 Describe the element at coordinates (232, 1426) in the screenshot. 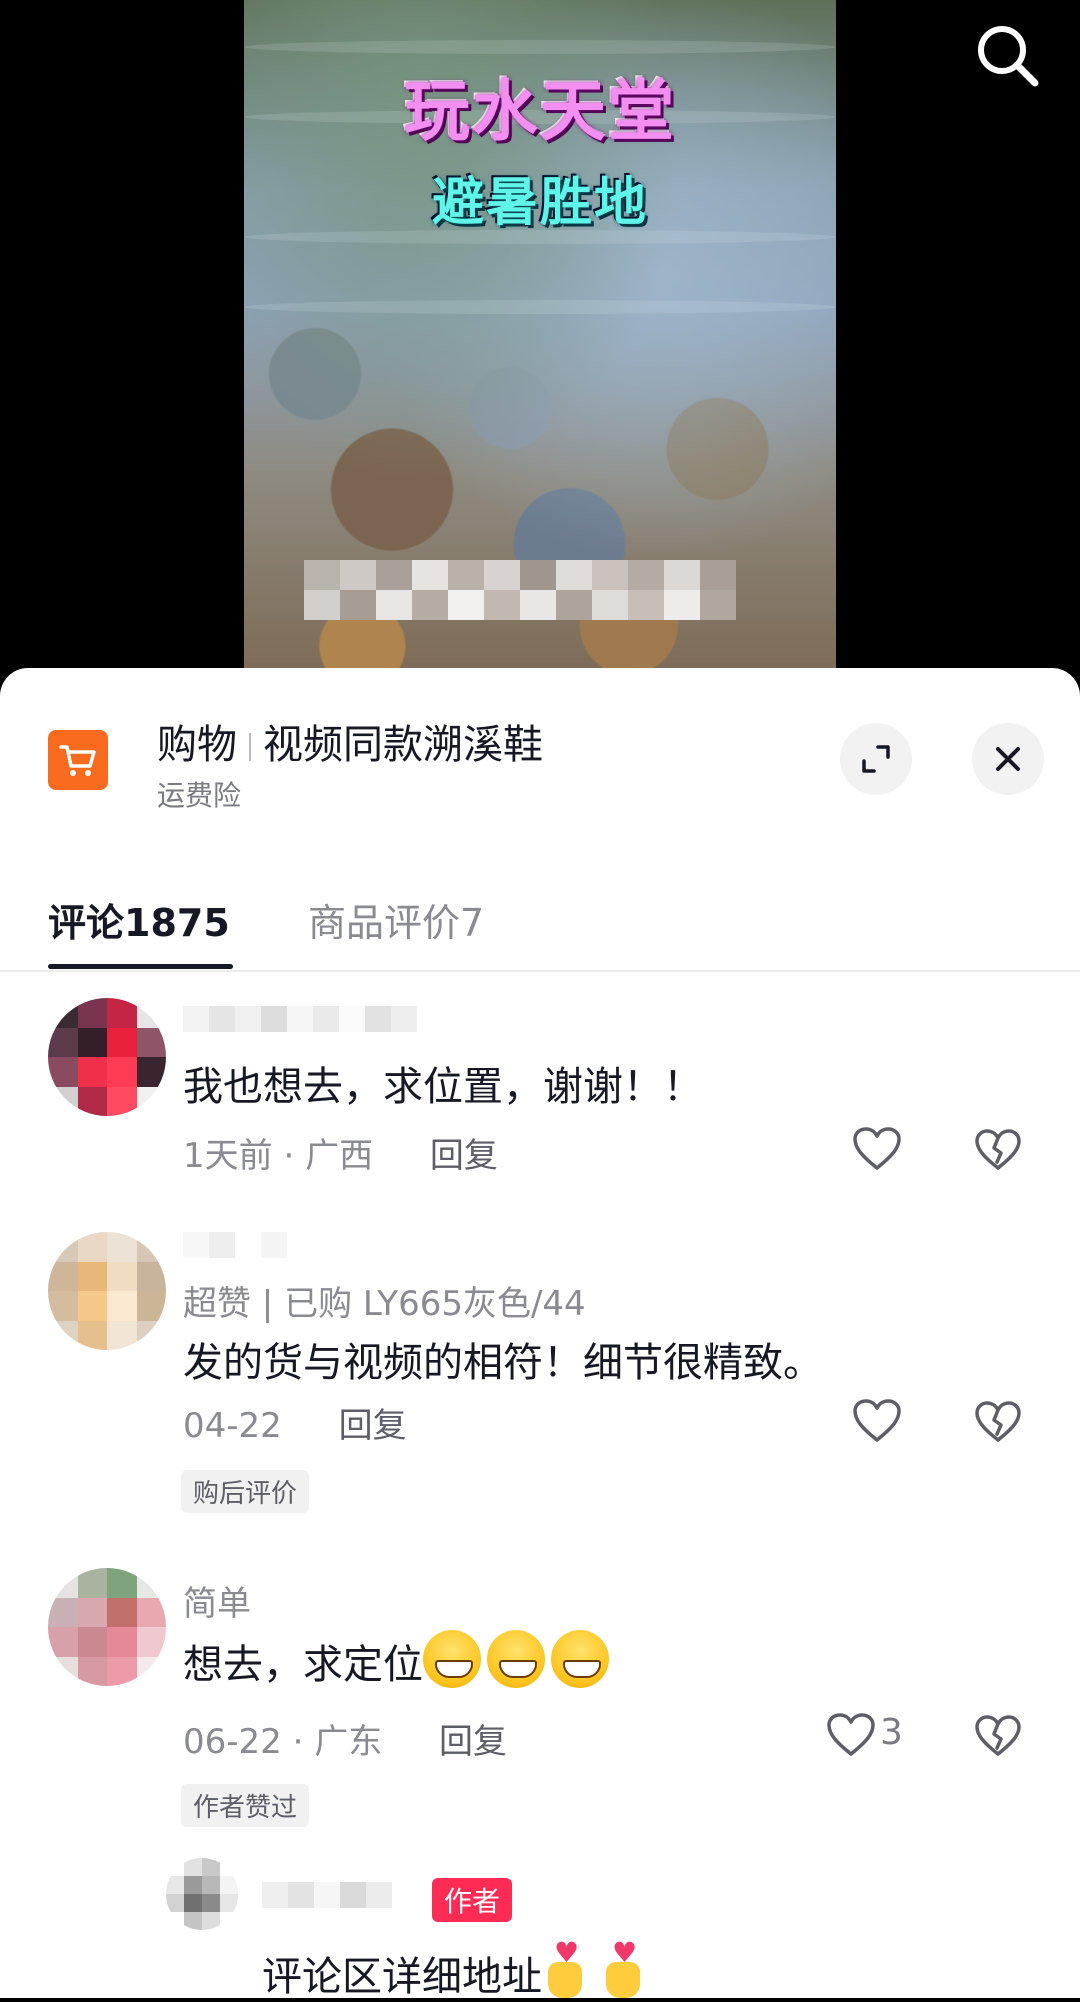

I see `comment-time: 04-22` at that location.